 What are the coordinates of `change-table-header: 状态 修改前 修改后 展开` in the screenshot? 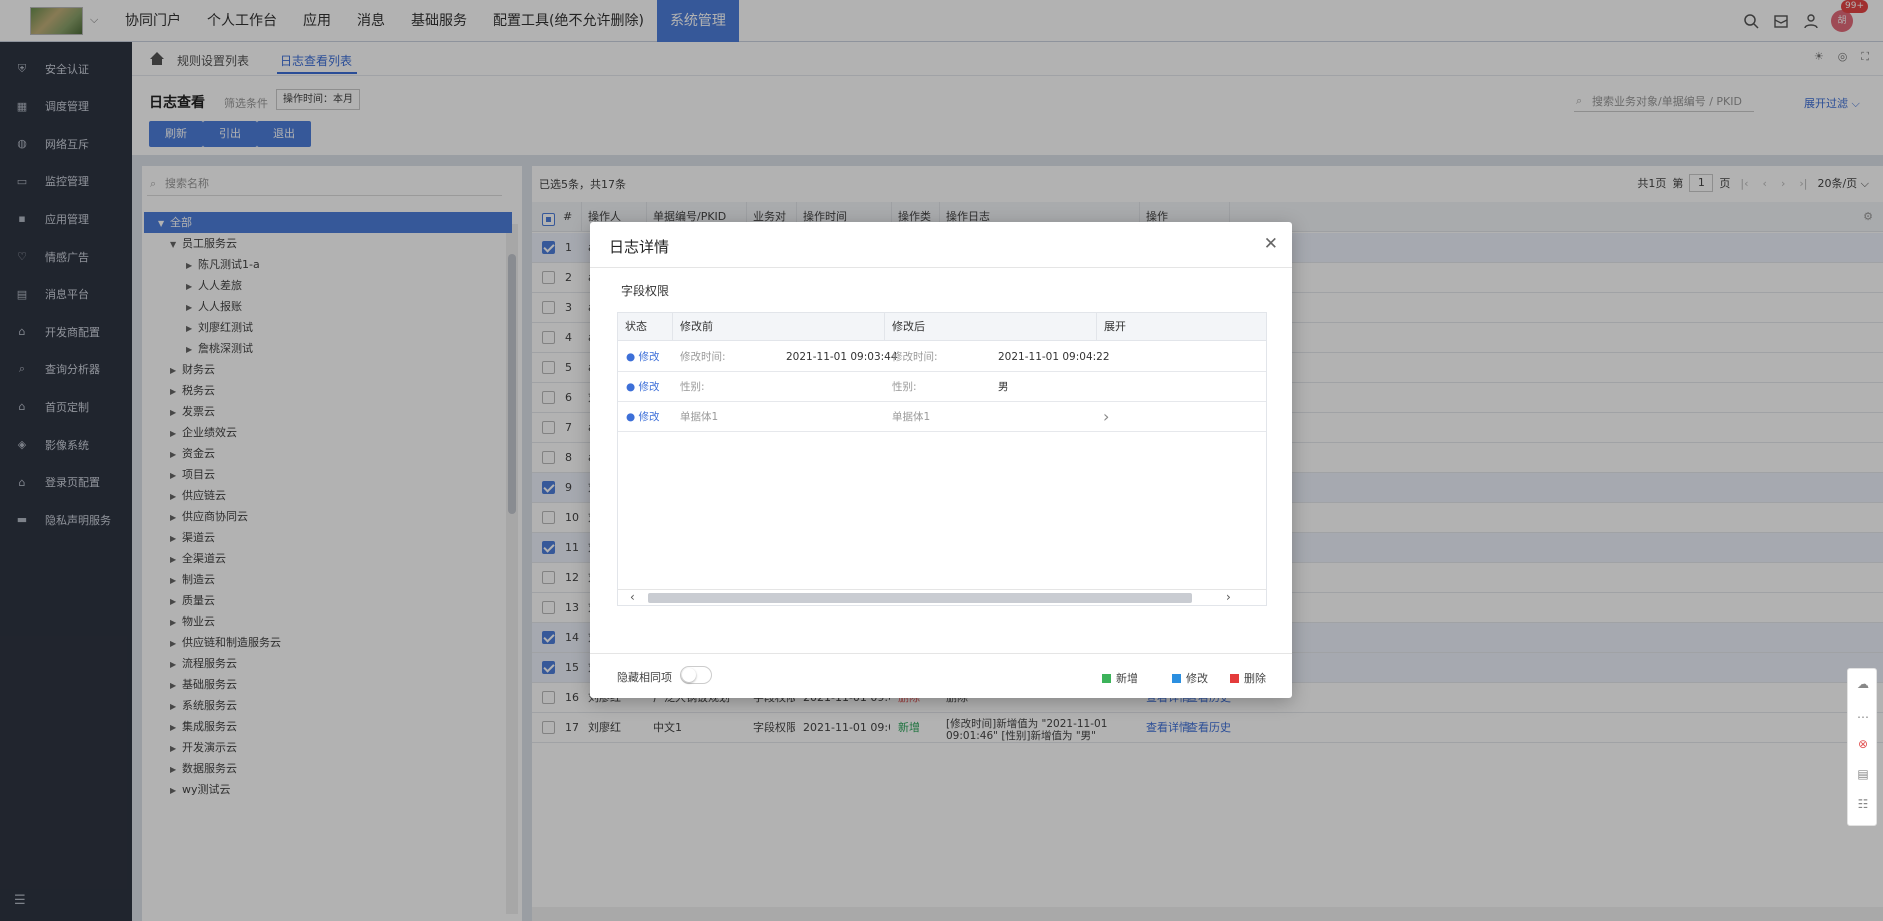 It's located at (942, 327).